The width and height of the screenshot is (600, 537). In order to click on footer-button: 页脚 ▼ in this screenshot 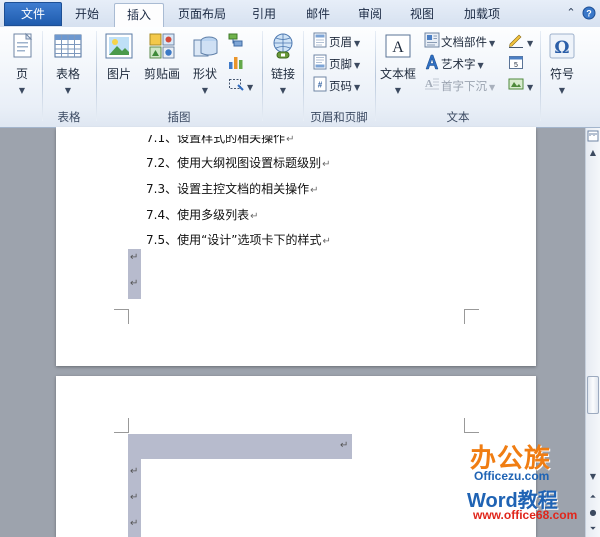, I will do `click(336, 63)`.